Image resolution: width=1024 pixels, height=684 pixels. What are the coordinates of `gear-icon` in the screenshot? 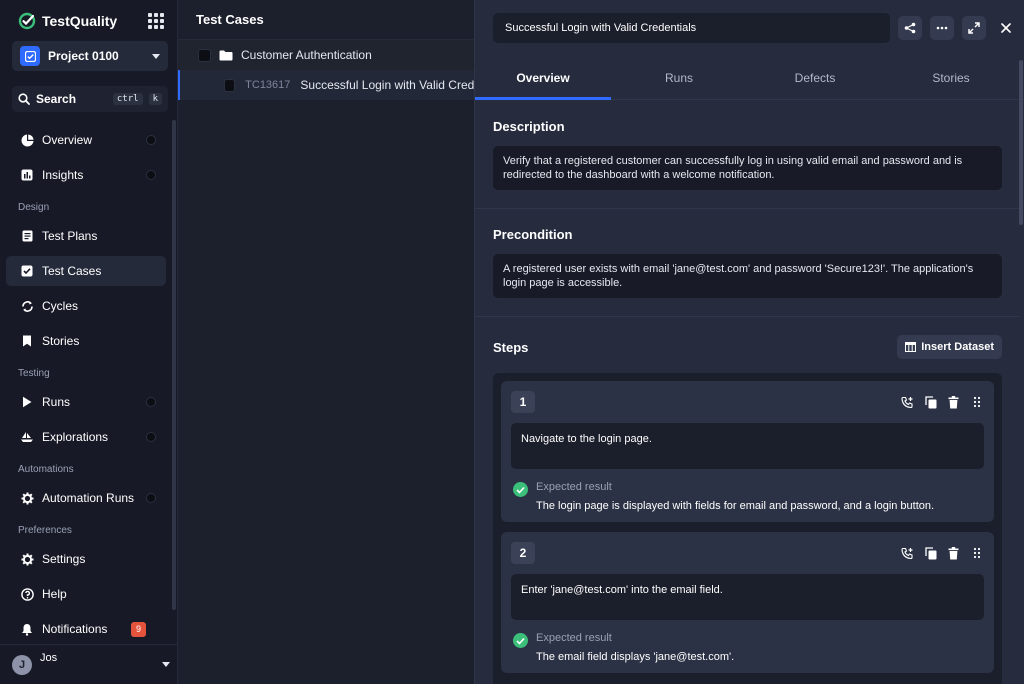 It's located at (27, 498).